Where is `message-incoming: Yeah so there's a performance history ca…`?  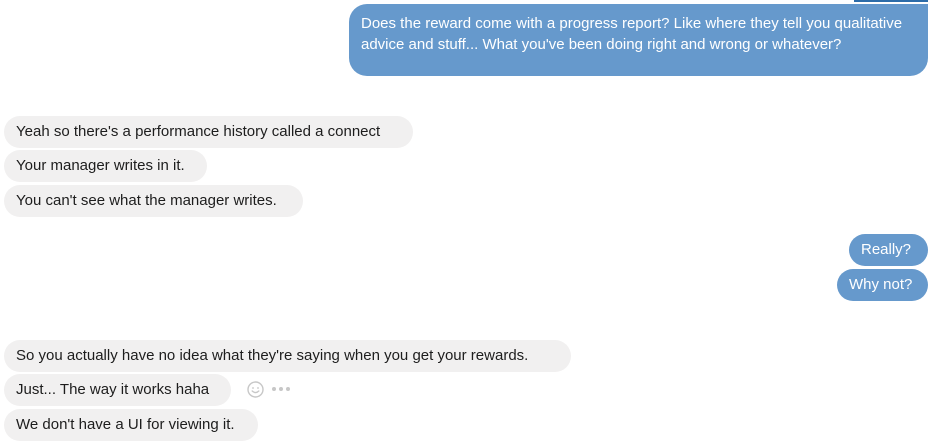 message-incoming: Yeah so there's a performance history ca… is located at coordinates (208, 132).